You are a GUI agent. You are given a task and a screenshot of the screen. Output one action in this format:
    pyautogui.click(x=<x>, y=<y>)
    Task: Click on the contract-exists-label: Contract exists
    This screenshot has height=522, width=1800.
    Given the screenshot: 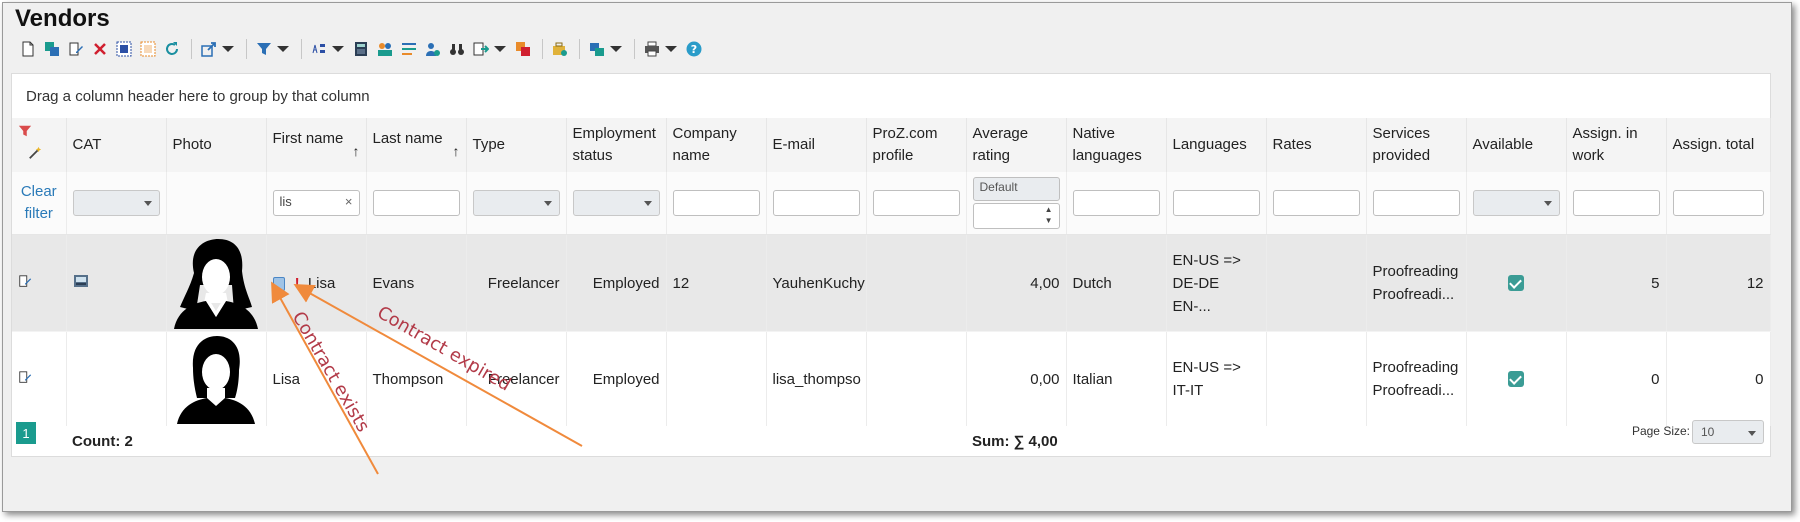 What is the action you would take?
    pyautogui.click(x=331, y=372)
    